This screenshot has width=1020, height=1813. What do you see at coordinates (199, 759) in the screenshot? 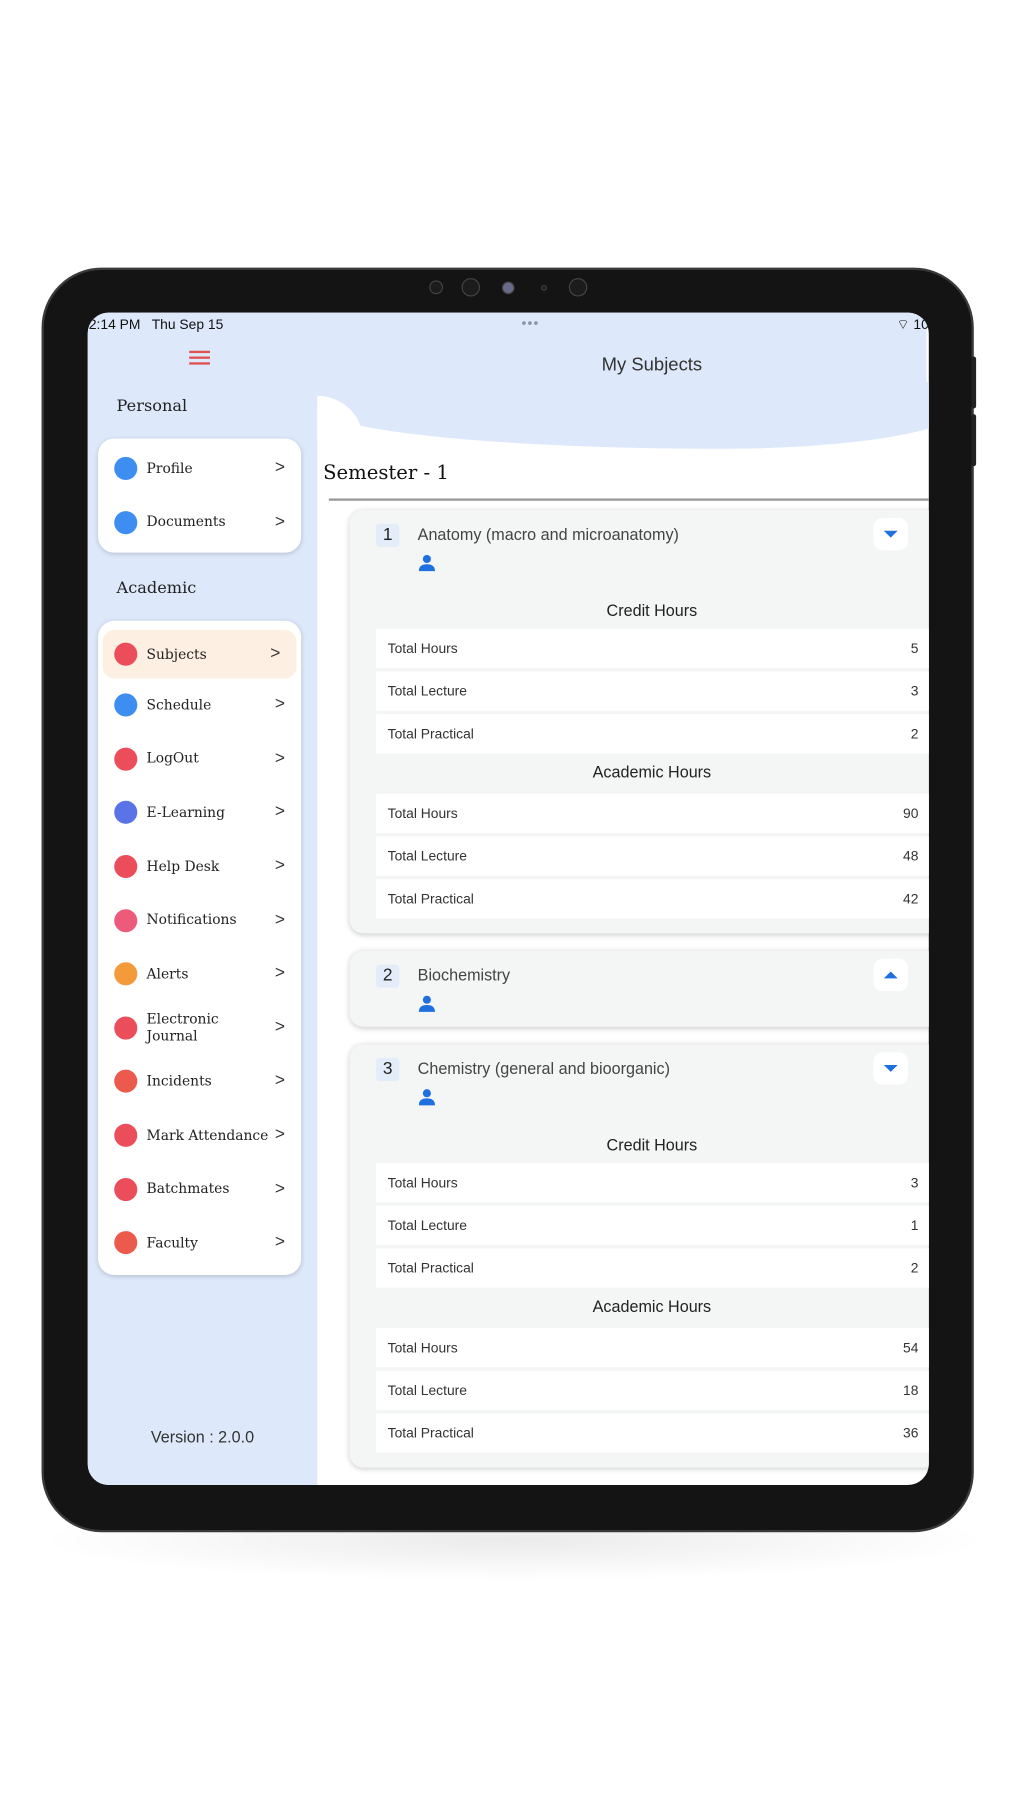
I see `sidebar-item-logout: LogOut >` at bounding box center [199, 759].